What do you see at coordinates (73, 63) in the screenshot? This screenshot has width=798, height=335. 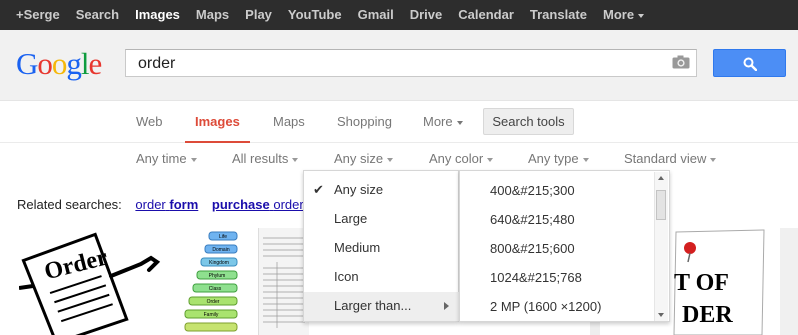 I see `logo-letter-g2: g` at bounding box center [73, 63].